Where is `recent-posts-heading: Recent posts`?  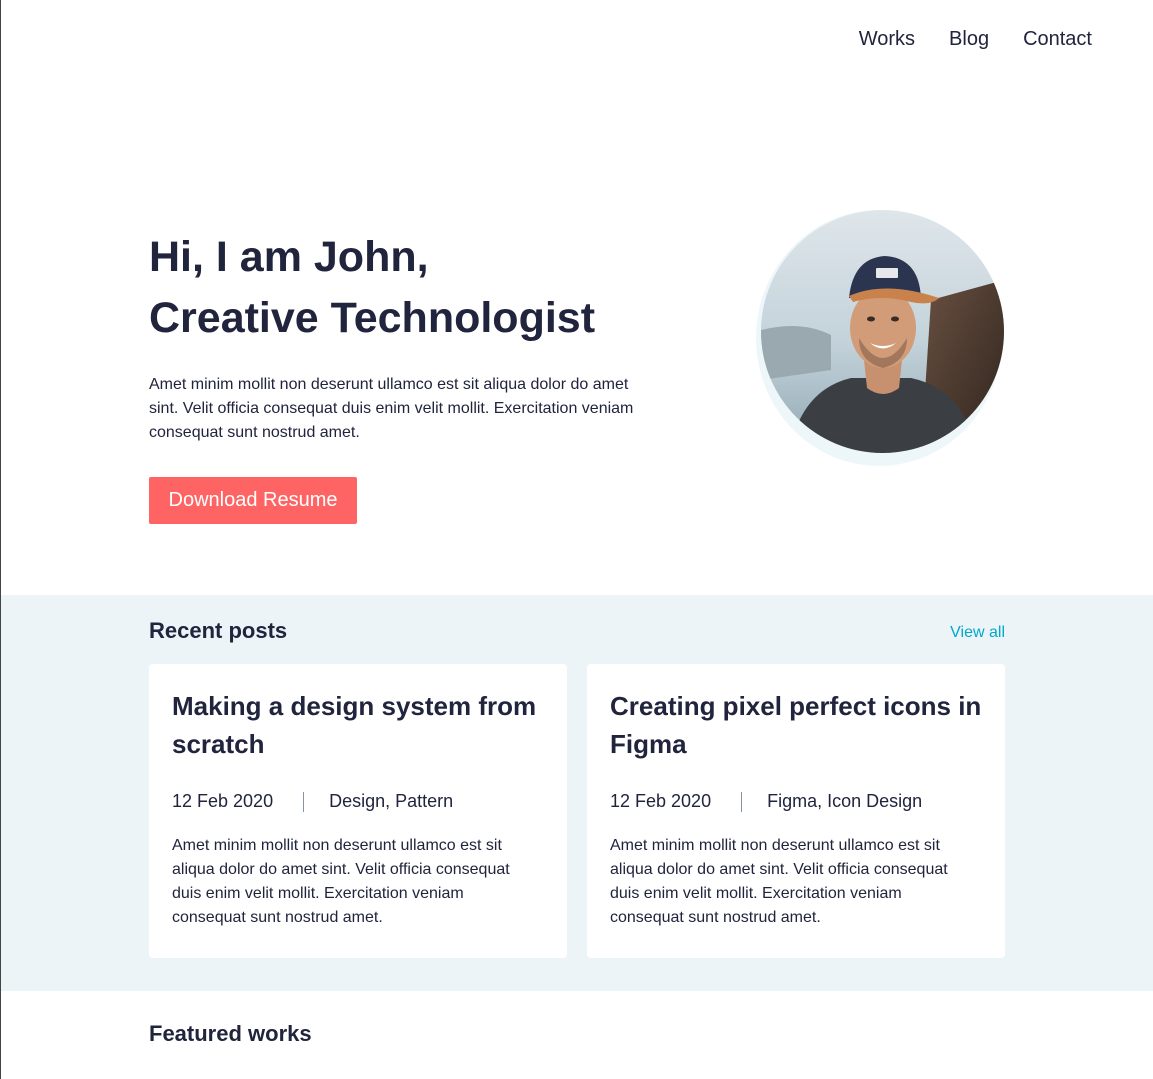 recent-posts-heading: Recent posts is located at coordinates (218, 630).